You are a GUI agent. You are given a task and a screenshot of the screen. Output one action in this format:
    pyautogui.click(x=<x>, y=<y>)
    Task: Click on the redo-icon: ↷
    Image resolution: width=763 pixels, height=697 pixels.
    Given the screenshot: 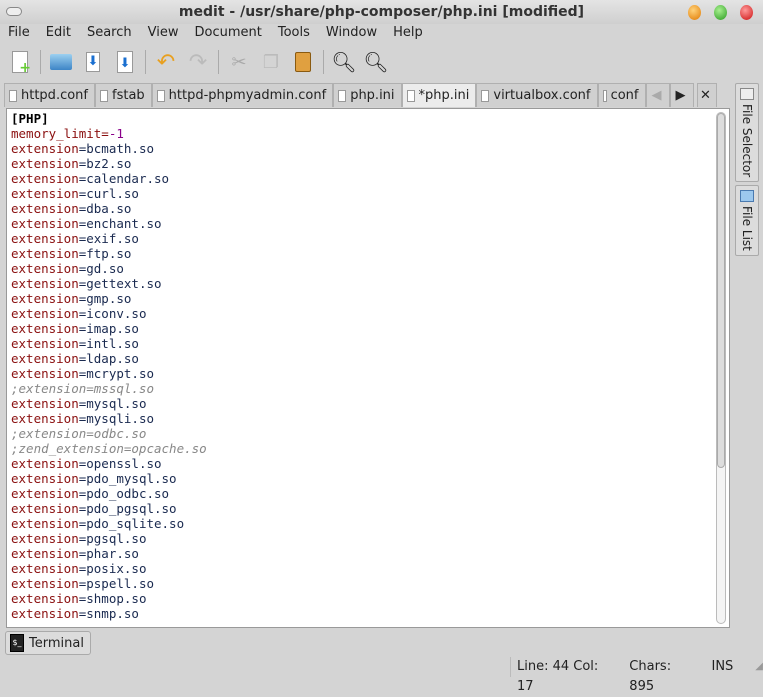 What is the action you would take?
    pyautogui.click(x=198, y=62)
    